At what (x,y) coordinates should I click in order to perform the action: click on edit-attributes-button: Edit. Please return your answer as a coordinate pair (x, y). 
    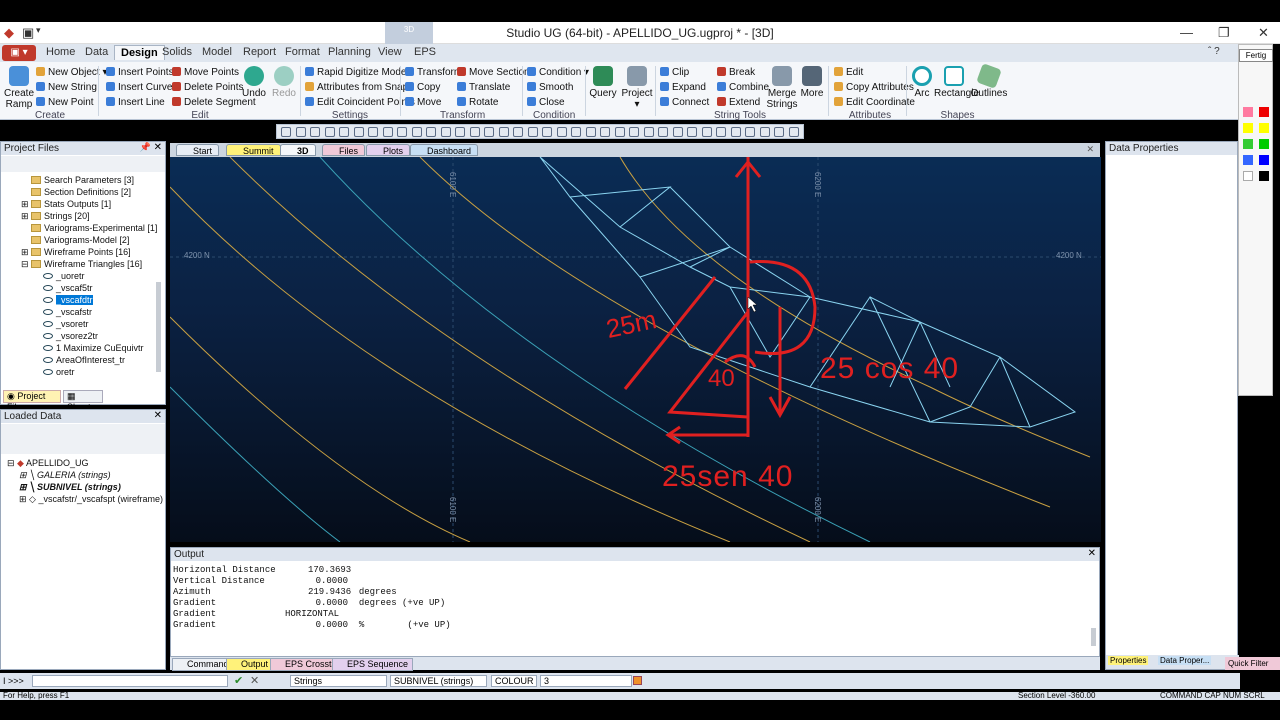
    Looking at the image, I should click on (848, 72).